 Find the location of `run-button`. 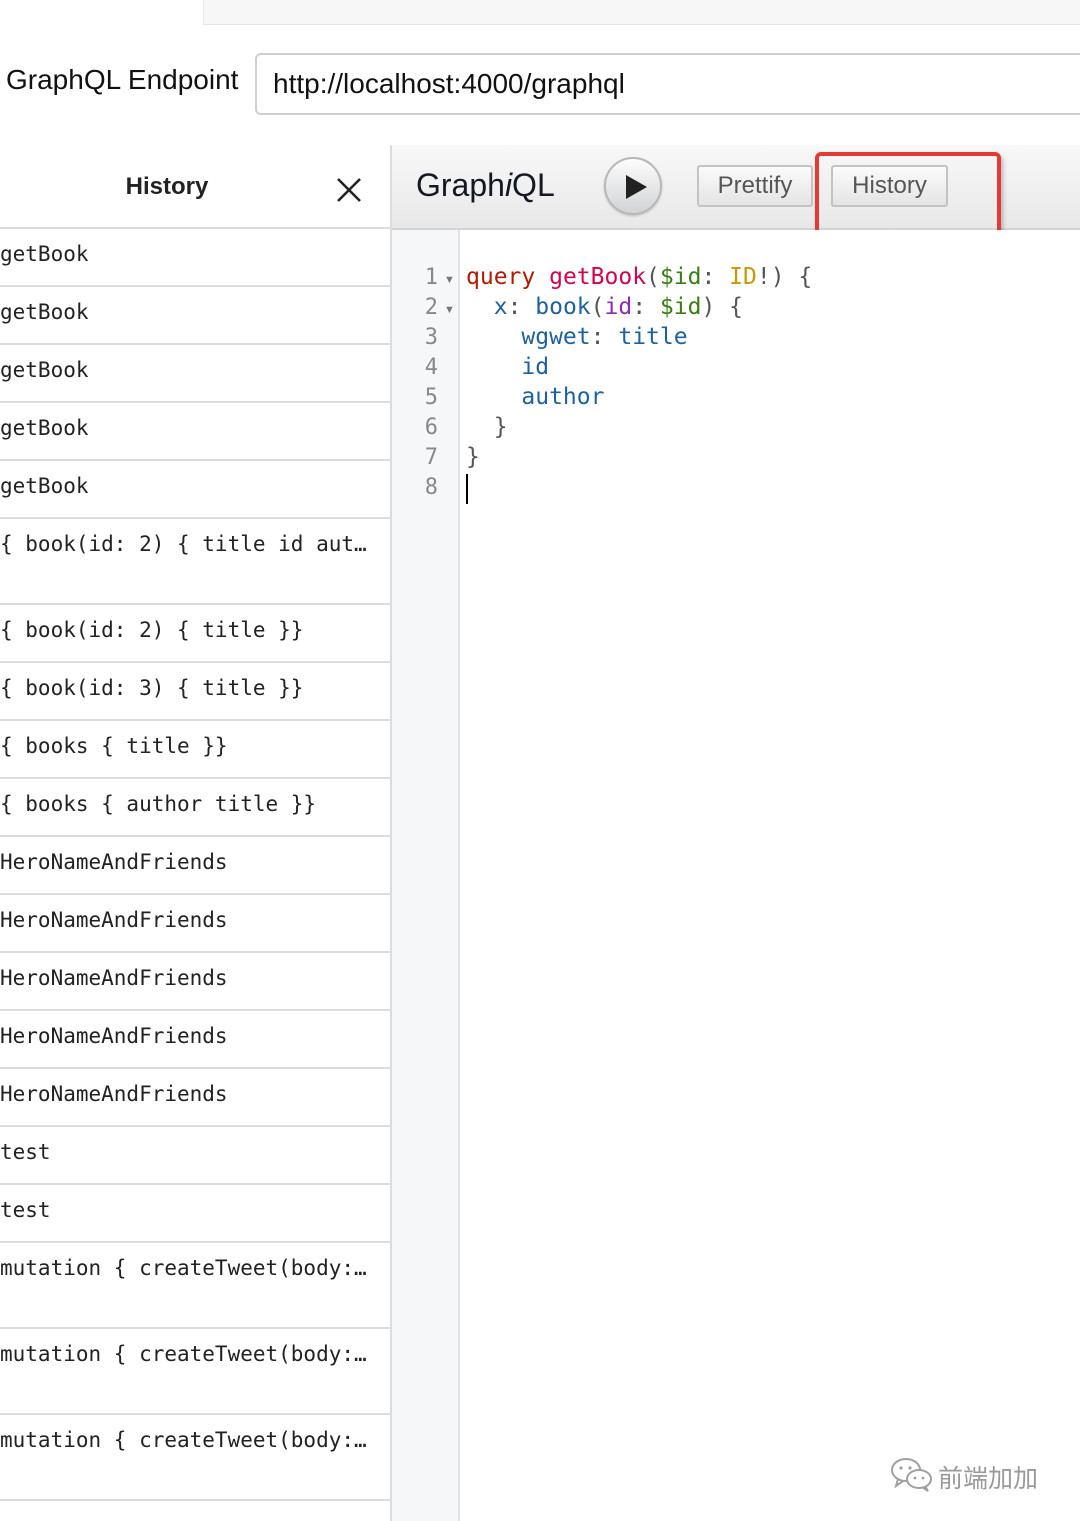

run-button is located at coordinates (633, 186).